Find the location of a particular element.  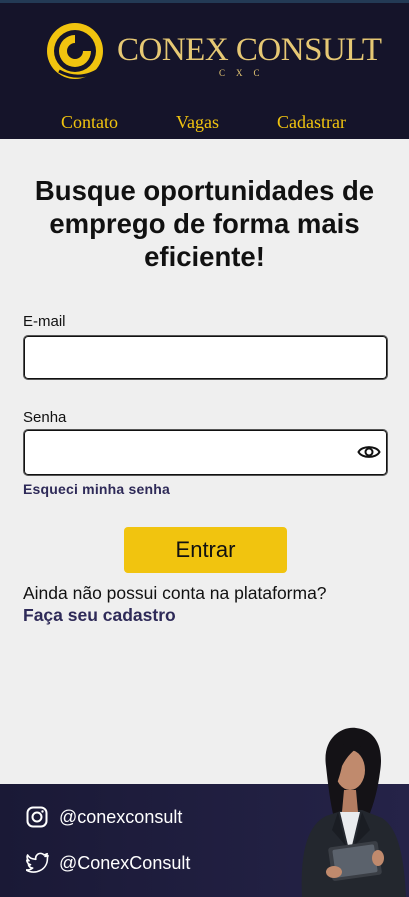

forgot-password-link: Esqueci minha senha is located at coordinates (96, 489).